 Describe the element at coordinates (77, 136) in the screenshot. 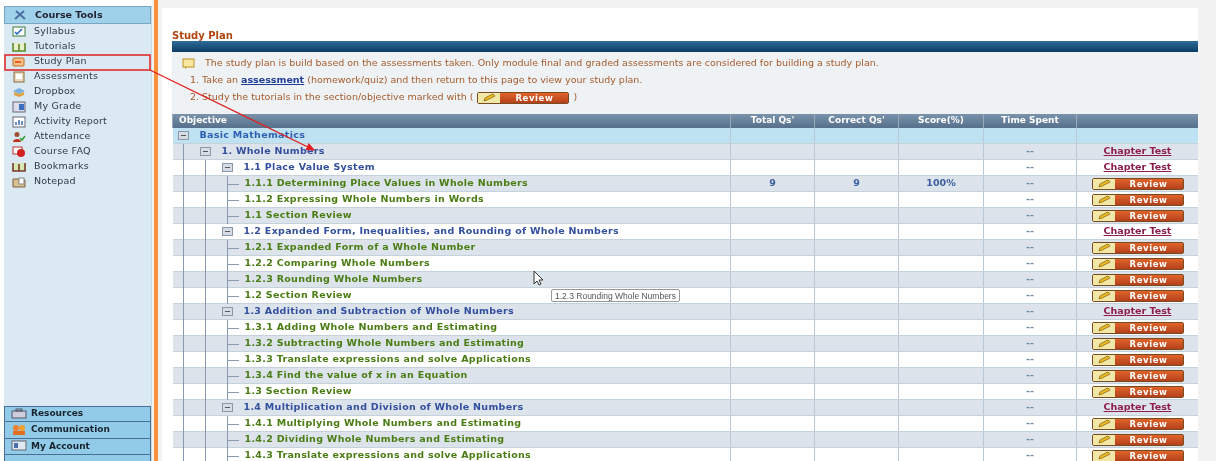

I see `sidebar-item: Attendance` at that location.